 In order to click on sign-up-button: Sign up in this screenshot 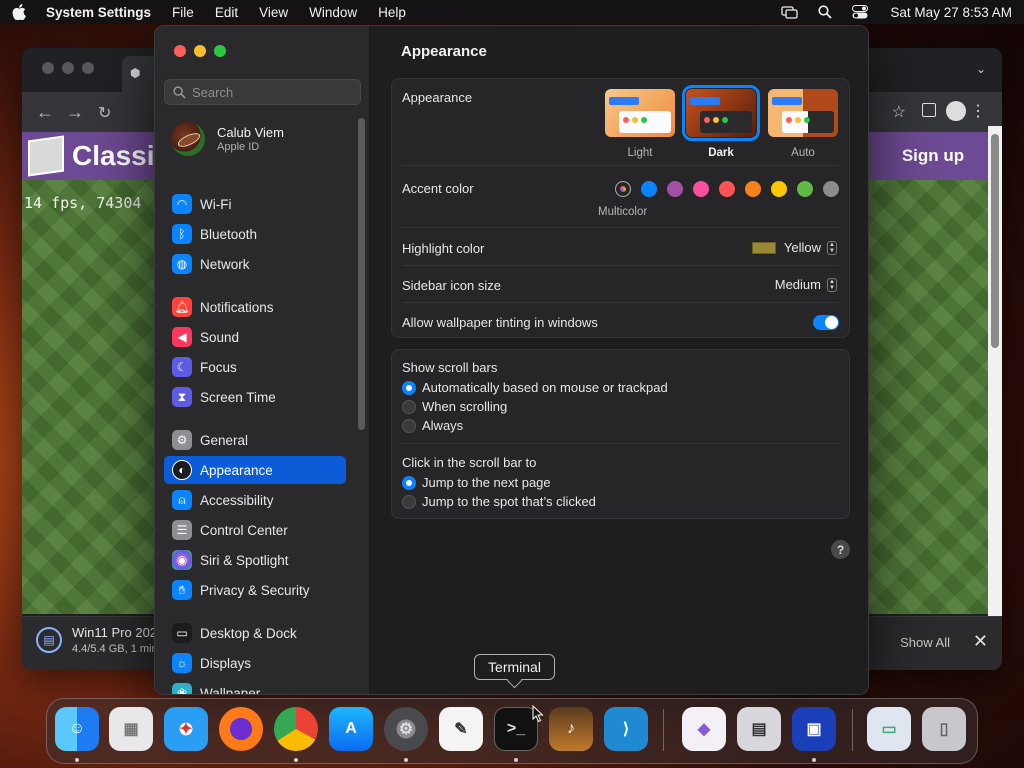, I will do `click(933, 156)`.